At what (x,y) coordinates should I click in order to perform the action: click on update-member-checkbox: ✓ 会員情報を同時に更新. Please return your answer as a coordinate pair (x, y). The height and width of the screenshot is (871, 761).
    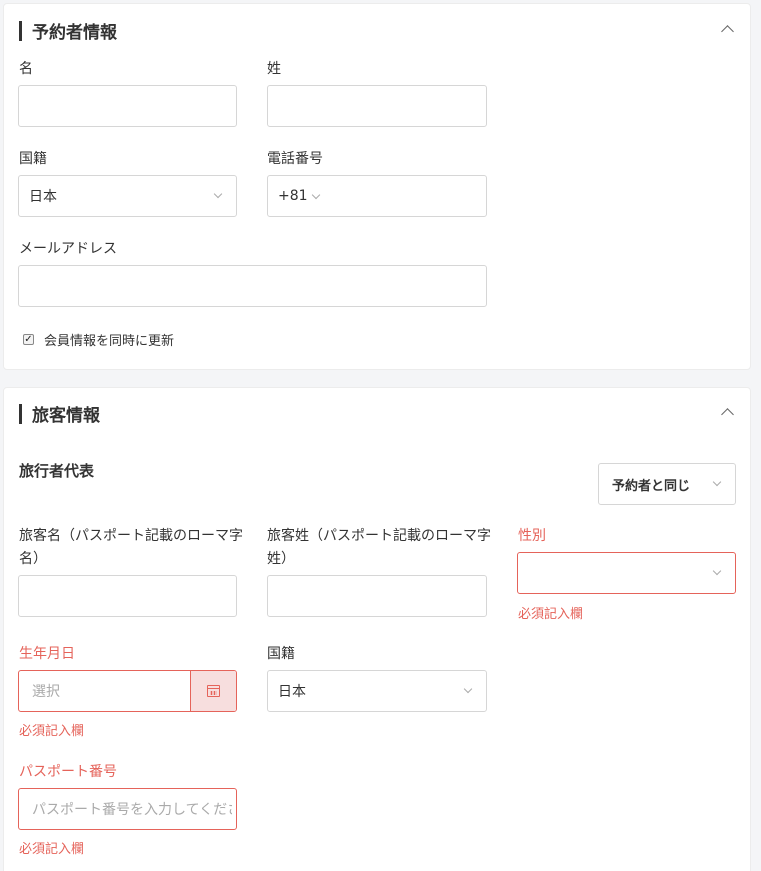
    Looking at the image, I should click on (98, 339).